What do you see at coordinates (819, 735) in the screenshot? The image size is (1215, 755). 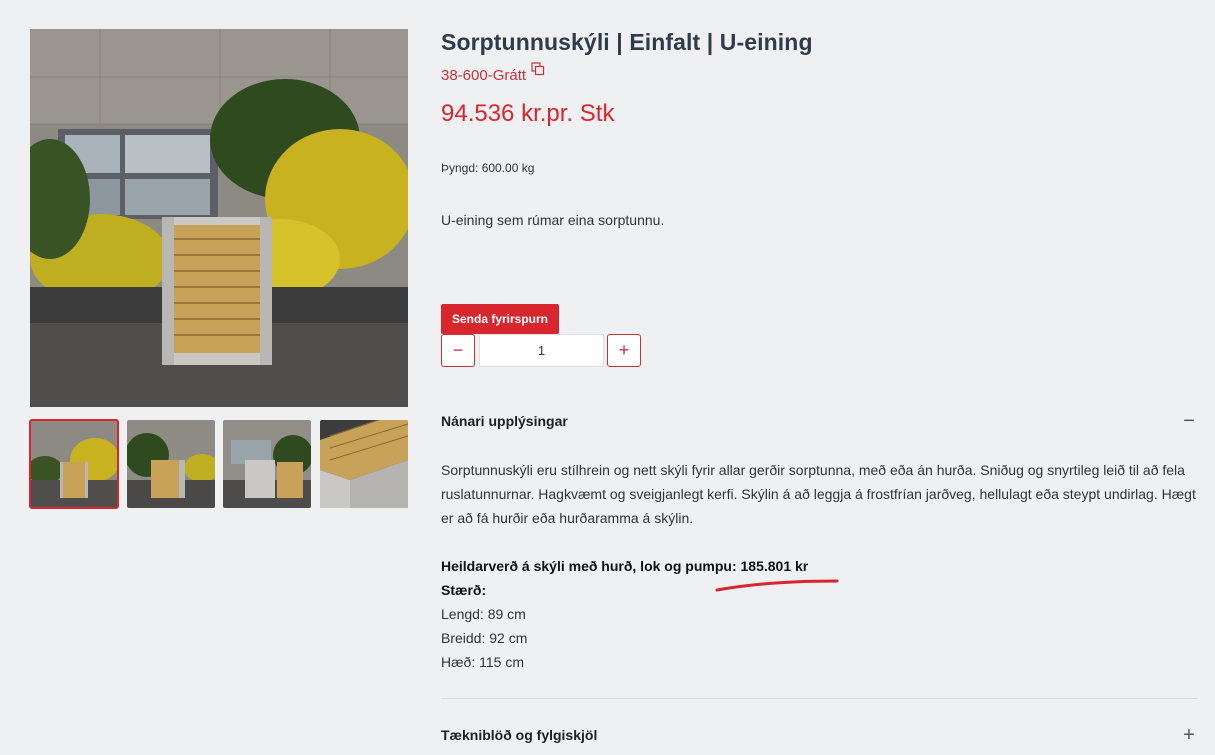 I see `accordion-tech-header: Tækniblöð og fylgiskjöl +` at bounding box center [819, 735].